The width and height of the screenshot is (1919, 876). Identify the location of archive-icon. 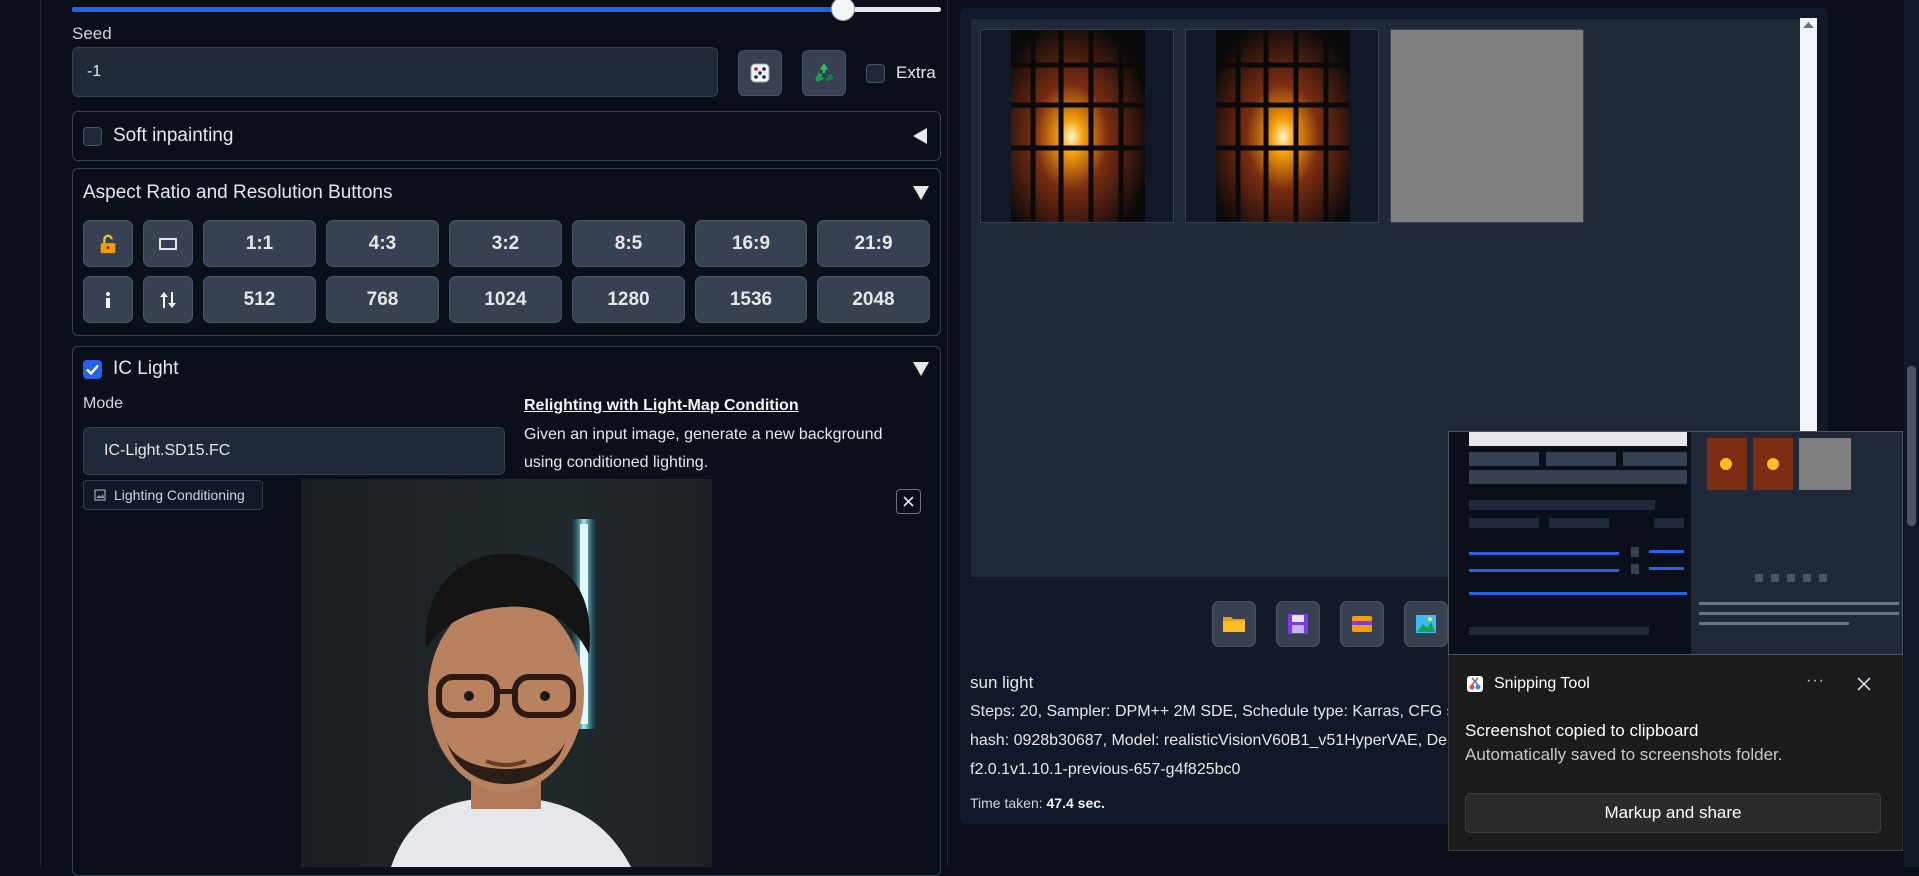
(1362, 624).